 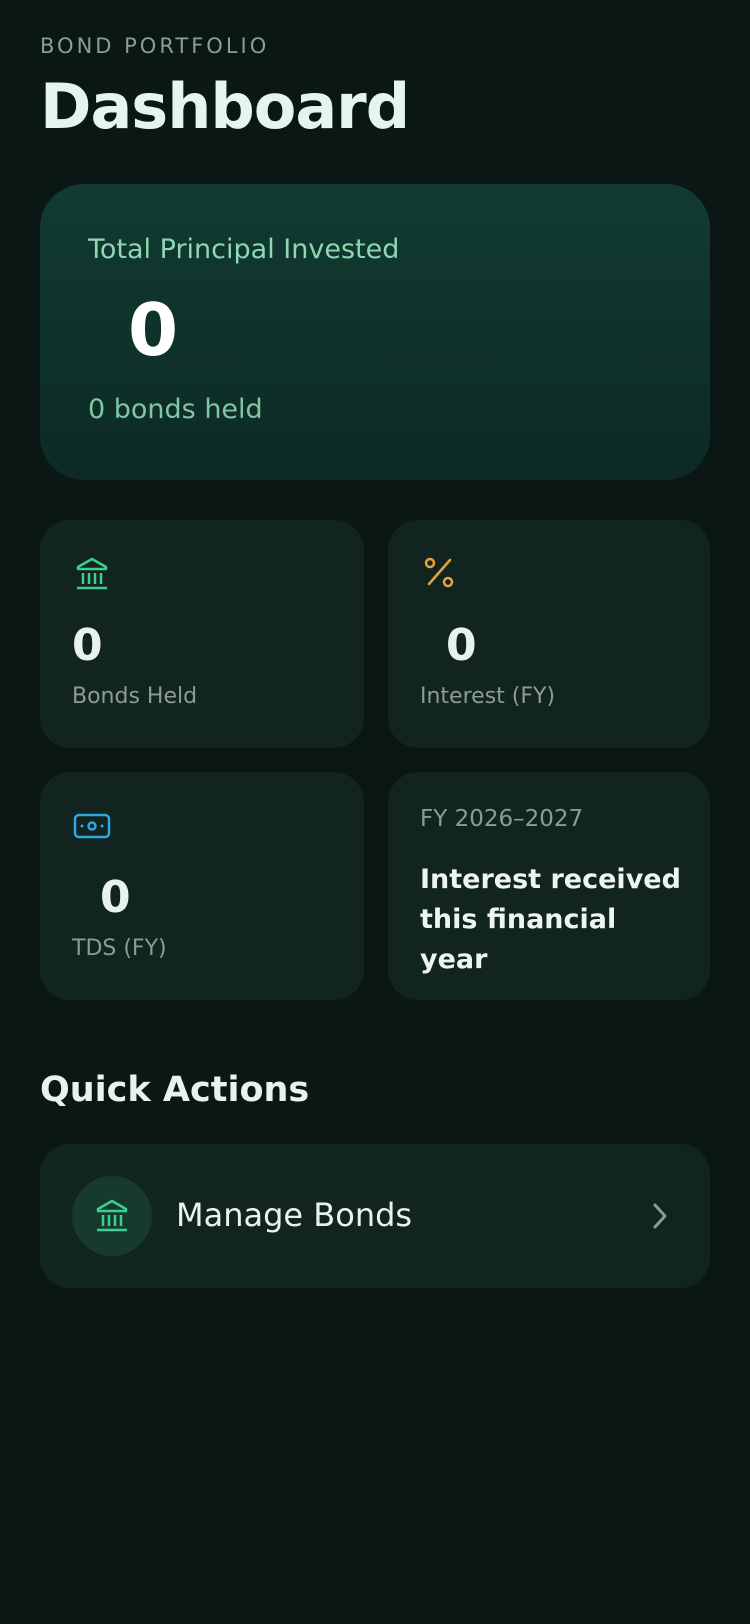 What do you see at coordinates (488, 696) in the screenshot?
I see `interest-fy-label: Interest (FY)` at bounding box center [488, 696].